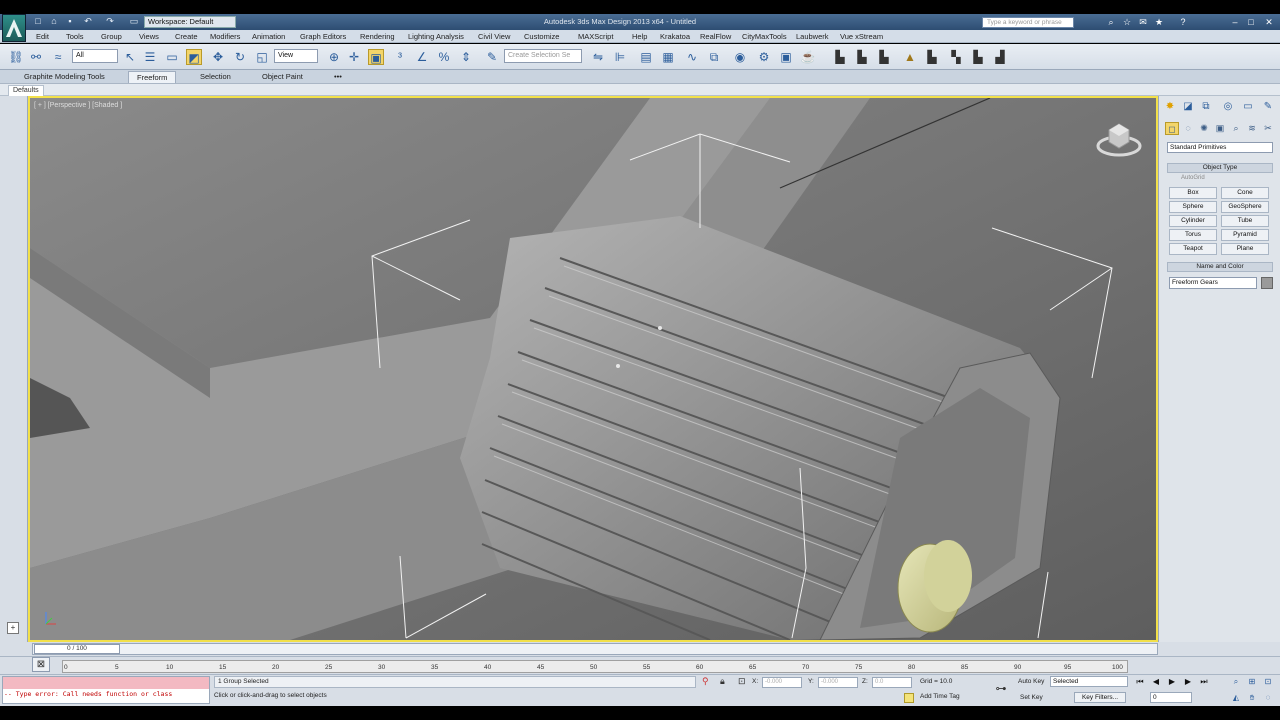 This screenshot has width=1280, height=720. What do you see at coordinates (932, 696) in the screenshot?
I see `add-time-tag-button: Add Time Tag` at bounding box center [932, 696].